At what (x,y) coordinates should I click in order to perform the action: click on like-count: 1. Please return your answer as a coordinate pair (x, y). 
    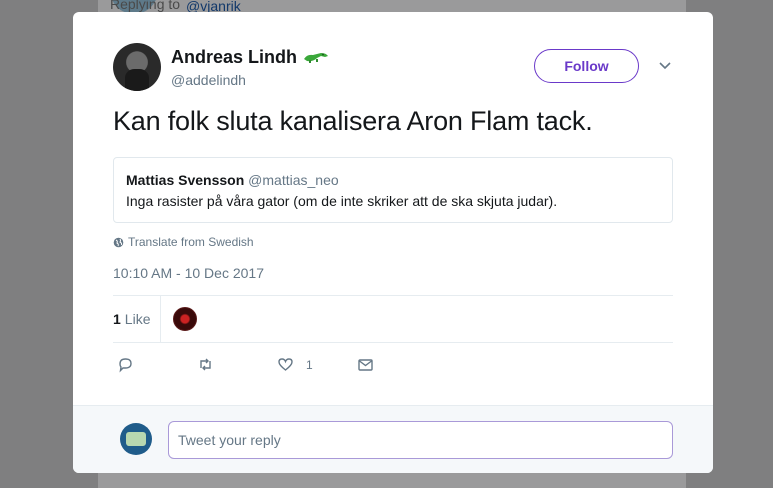
    Looking at the image, I should click on (309, 364).